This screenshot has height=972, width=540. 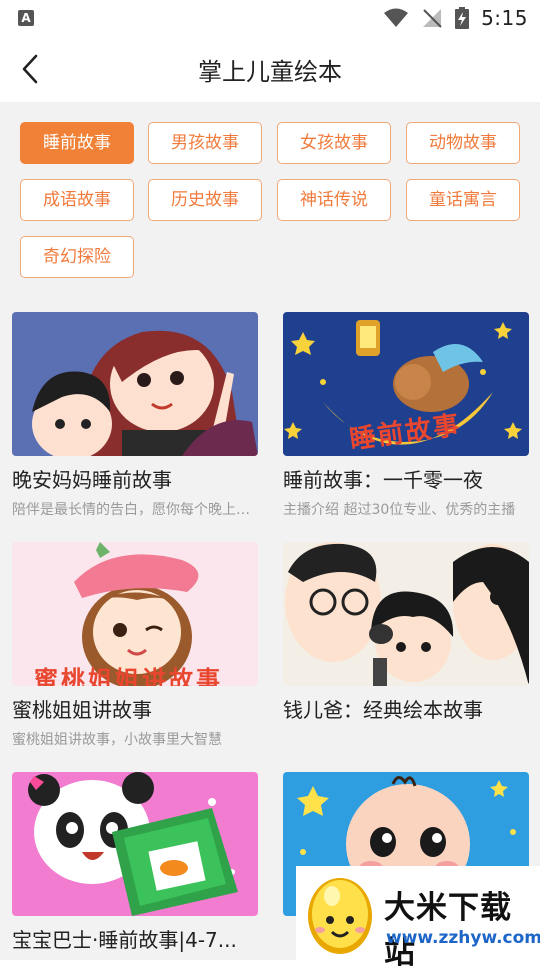 I want to click on category-tag-boys: 男孩故事, so click(x=205, y=143).